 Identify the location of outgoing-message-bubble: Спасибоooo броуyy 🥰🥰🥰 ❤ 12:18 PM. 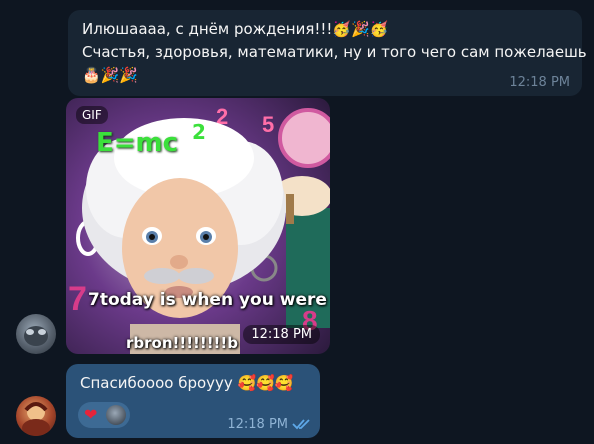
(193, 401).